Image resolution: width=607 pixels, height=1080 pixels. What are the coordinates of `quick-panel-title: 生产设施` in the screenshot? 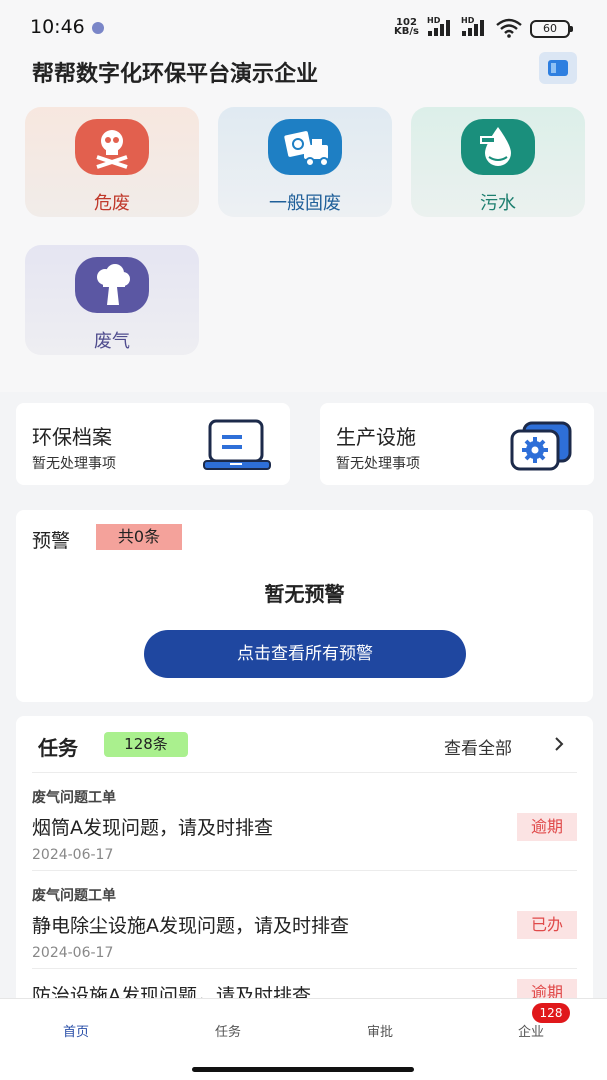 It's located at (376, 437).